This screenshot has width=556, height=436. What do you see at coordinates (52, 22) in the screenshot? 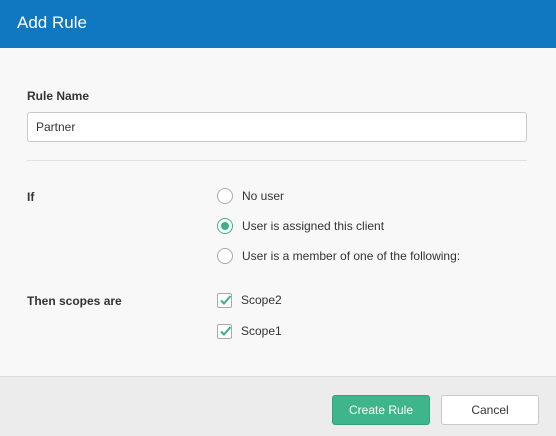
I see `dialog-title: Add Rule` at bounding box center [52, 22].